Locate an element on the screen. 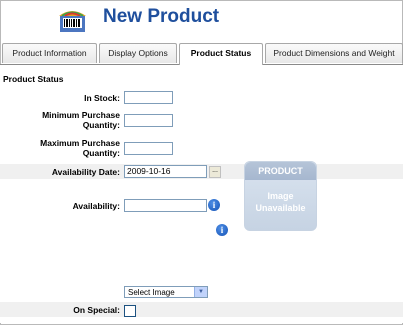 The image size is (403, 325). min-qty-label: Minimum Purchase Quantity: is located at coordinates (81, 120).